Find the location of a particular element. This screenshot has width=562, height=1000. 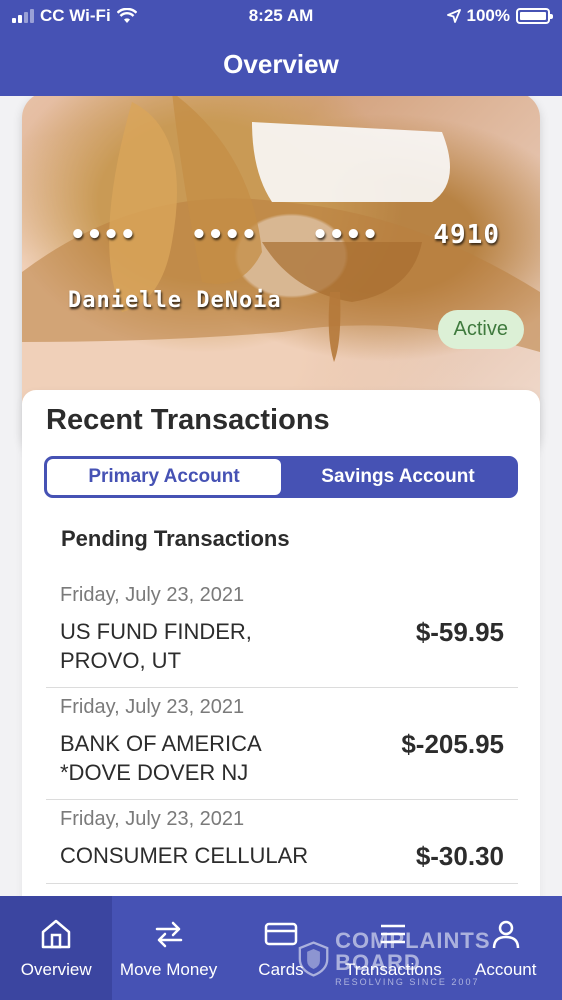

navigation-bar: Overview is located at coordinates (281, 64).